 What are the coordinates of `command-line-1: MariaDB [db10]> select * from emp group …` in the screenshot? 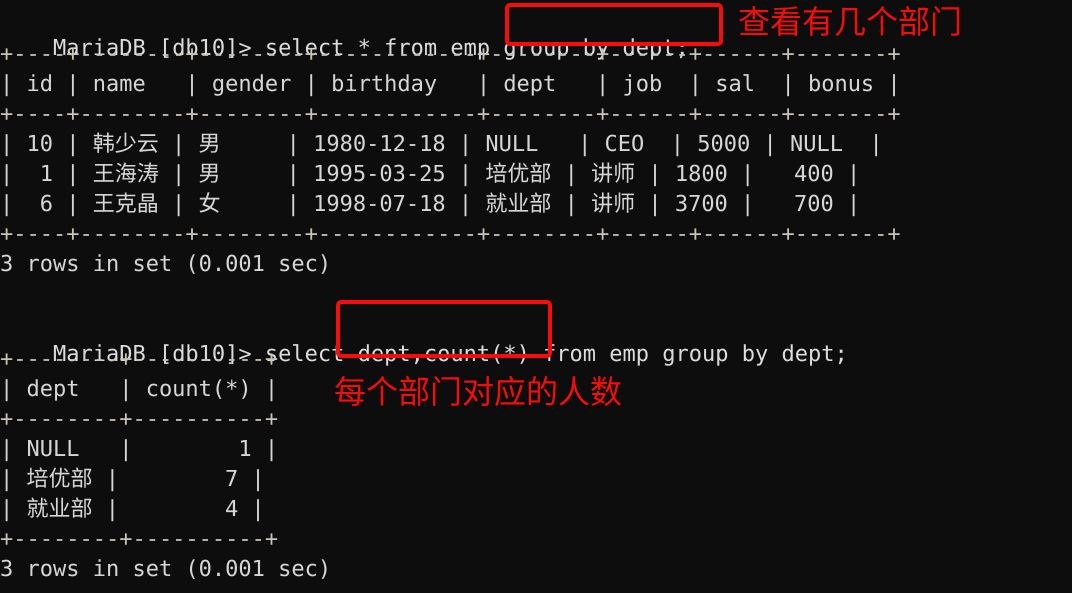 It's located at (344, 32).